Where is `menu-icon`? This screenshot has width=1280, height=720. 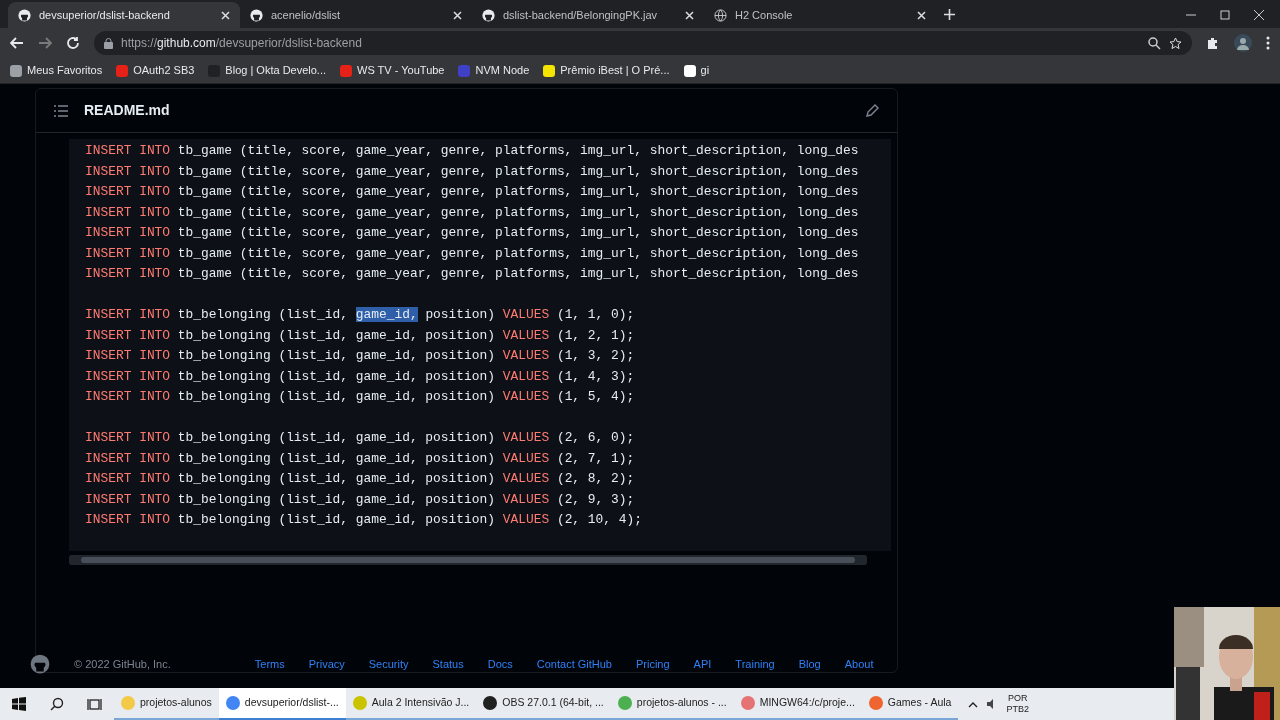
menu-icon is located at coordinates (1268, 43).